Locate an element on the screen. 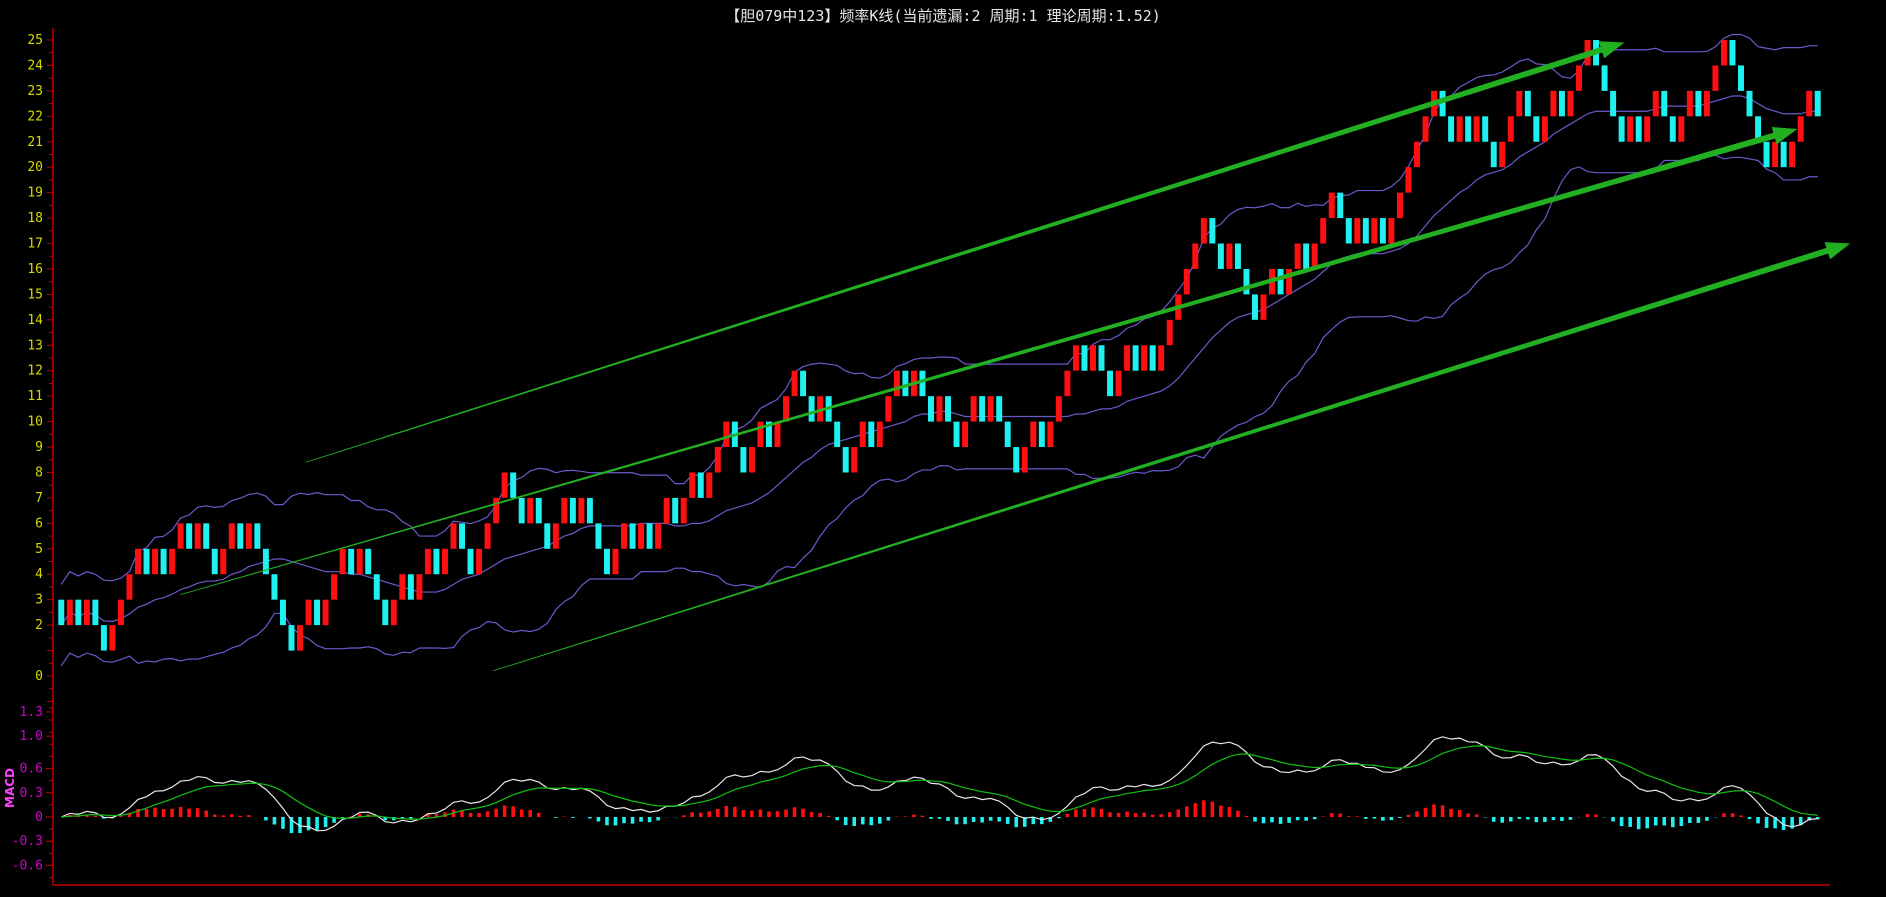 The image size is (1886, 897). dea-line is located at coordinates (939, 782).